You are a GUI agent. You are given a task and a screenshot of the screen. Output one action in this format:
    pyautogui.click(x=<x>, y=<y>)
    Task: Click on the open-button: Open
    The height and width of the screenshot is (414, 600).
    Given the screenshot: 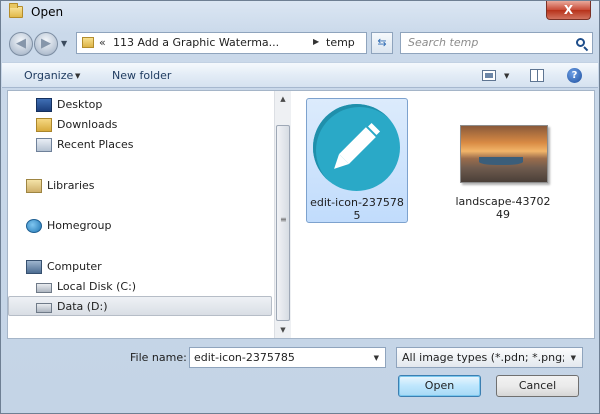 What is the action you would take?
    pyautogui.click(x=439, y=386)
    